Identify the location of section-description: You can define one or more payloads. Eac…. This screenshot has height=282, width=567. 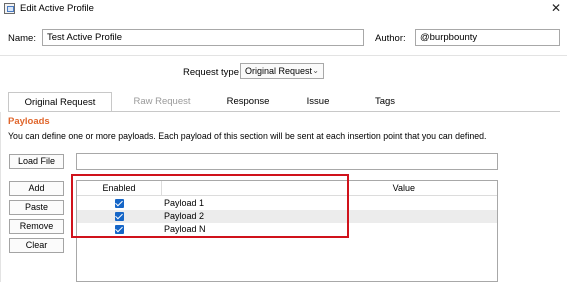
(247, 136).